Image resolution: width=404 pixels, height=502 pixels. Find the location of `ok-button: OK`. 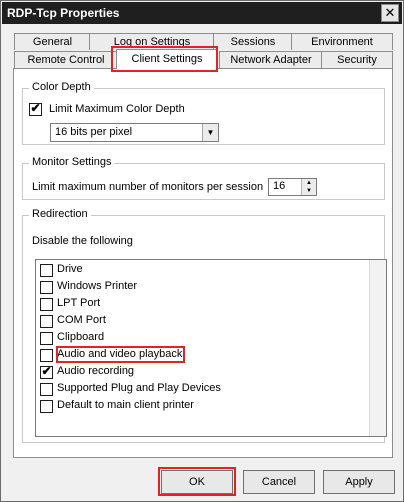

ok-button: OK is located at coordinates (197, 482).